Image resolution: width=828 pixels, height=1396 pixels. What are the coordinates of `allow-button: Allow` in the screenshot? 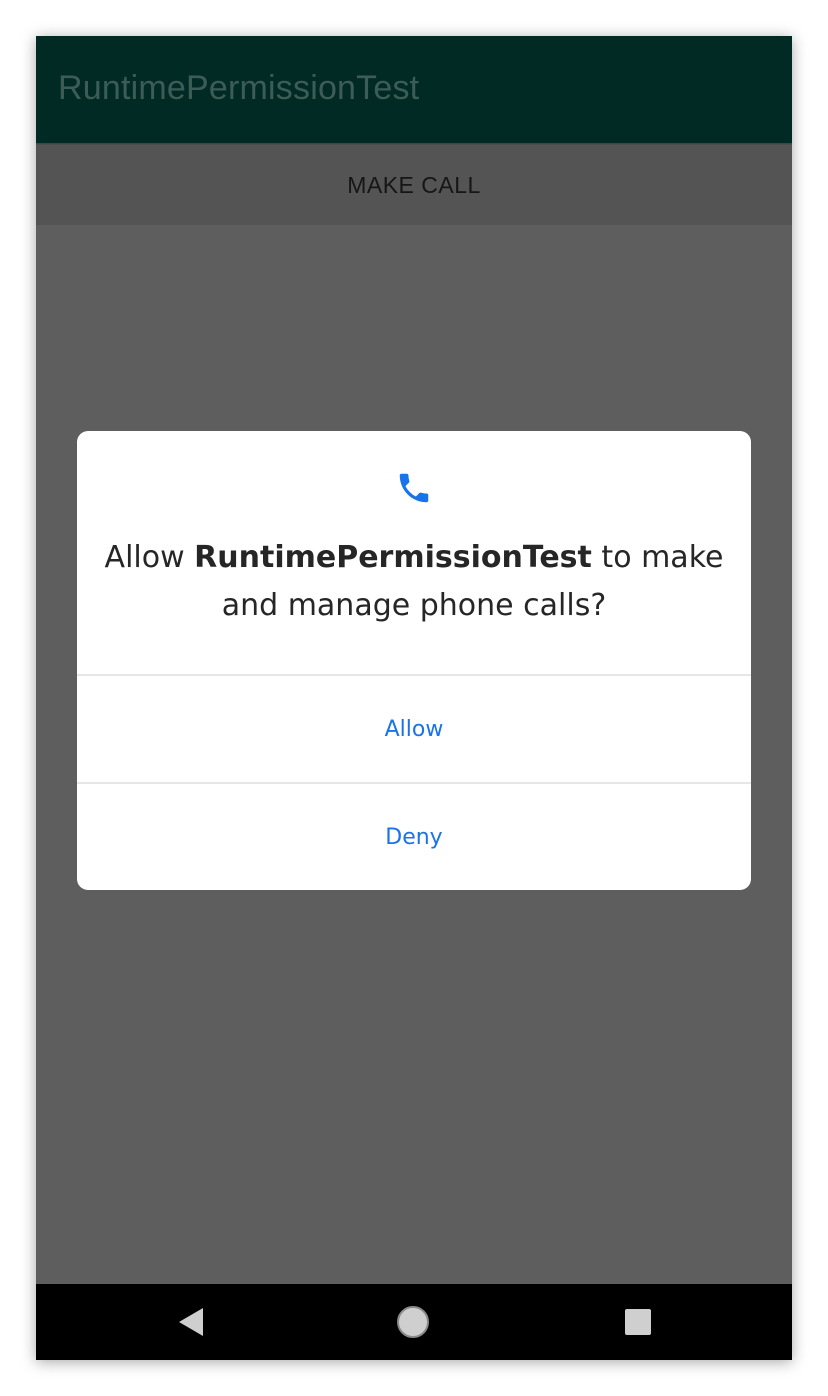 It's located at (414, 729).